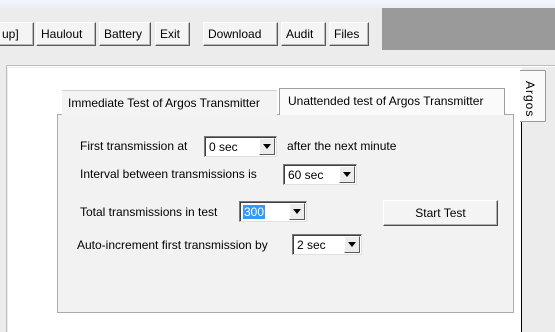 Image resolution: width=555 pixels, height=332 pixels. I want to click on auto-increment-value: 2 sec, so click(311, 245).